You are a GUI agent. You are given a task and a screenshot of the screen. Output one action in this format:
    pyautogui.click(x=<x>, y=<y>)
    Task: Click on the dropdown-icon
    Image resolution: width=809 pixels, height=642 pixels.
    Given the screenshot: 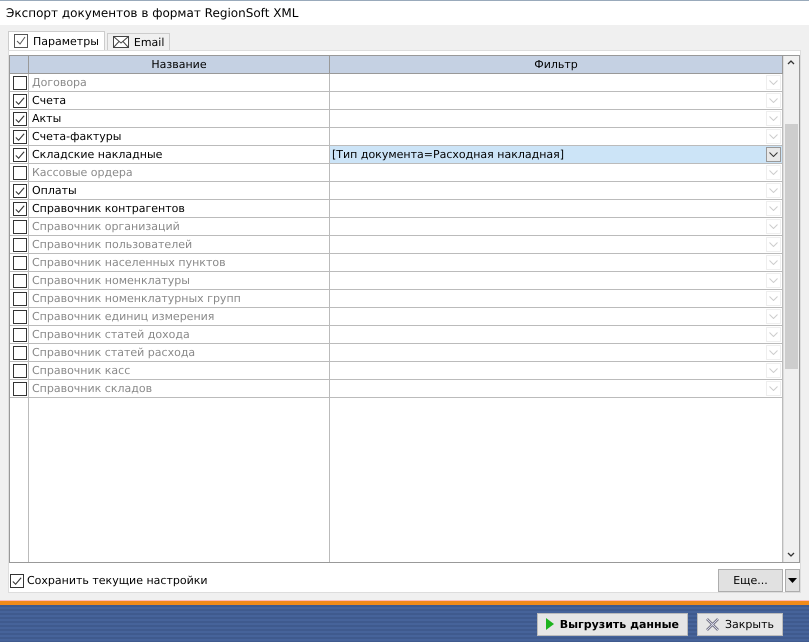 What is the action you would take?
    pyautogui.click(x=773, y=154)
    